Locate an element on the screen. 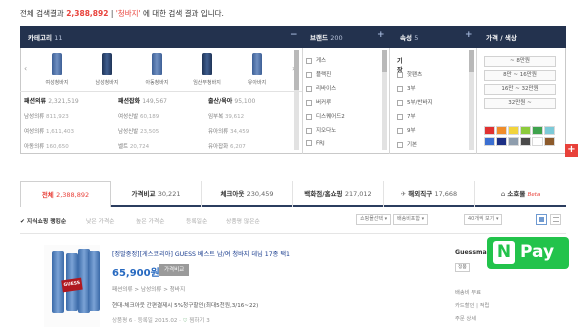  mall-select: 쇼핑몰선택 ▾ is located at coordinates (374, 219).